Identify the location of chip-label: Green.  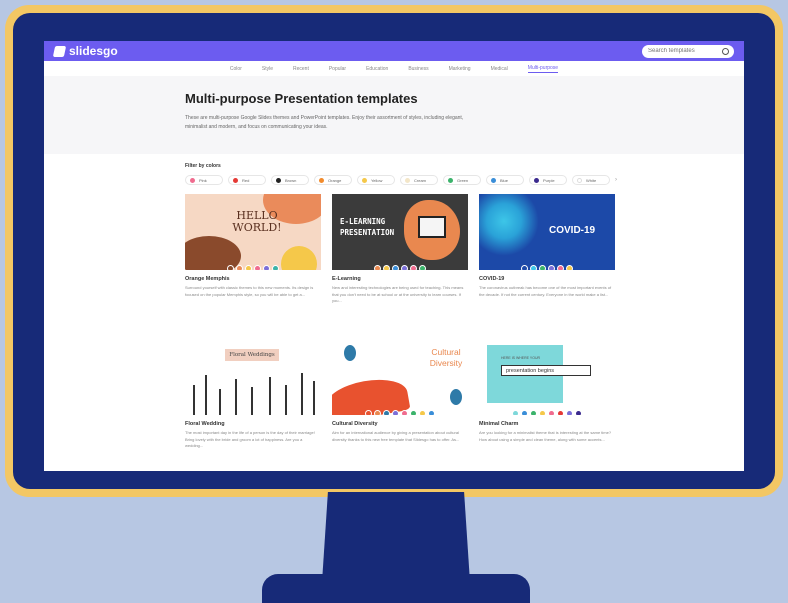
(463, 180).